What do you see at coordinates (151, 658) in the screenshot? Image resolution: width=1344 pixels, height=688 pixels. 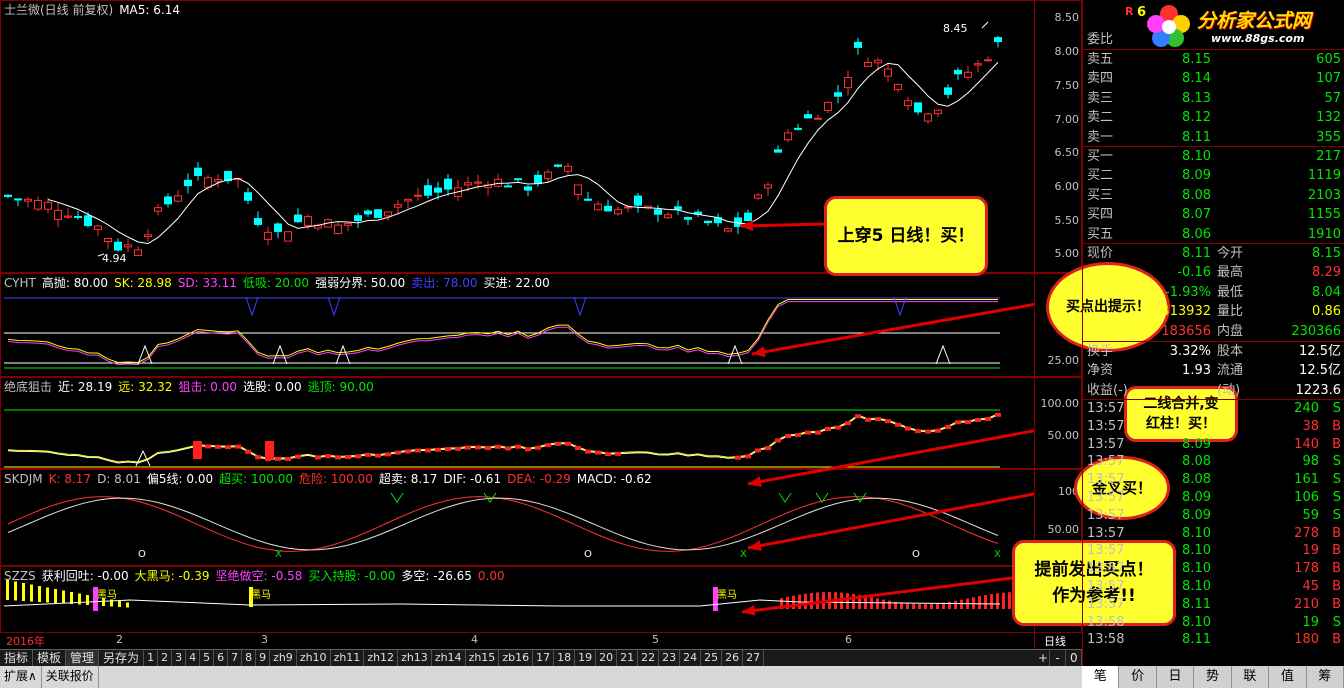 I see `formula-tab: 1` at bounding box center [151, 658].